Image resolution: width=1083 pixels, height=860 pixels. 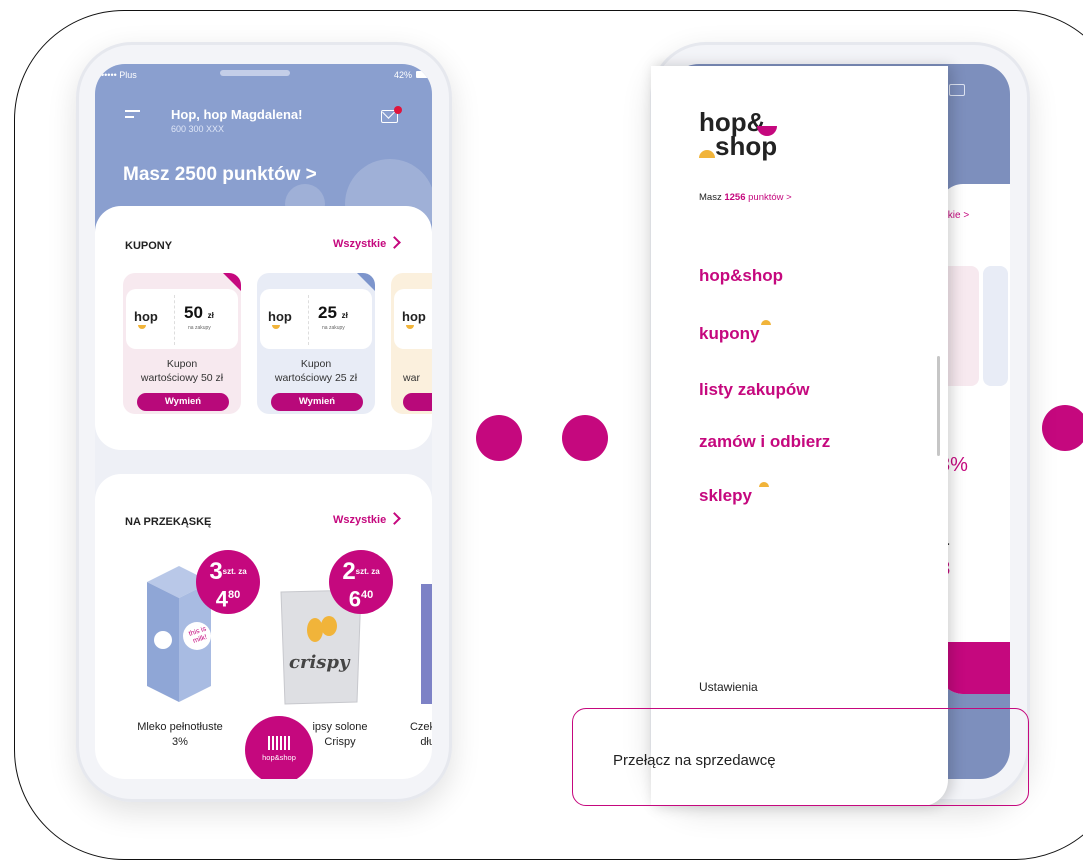 What do you see at coordinates (974, 668) in the screenshot?
I see `promo-peek` at bounding box center [974, 668].